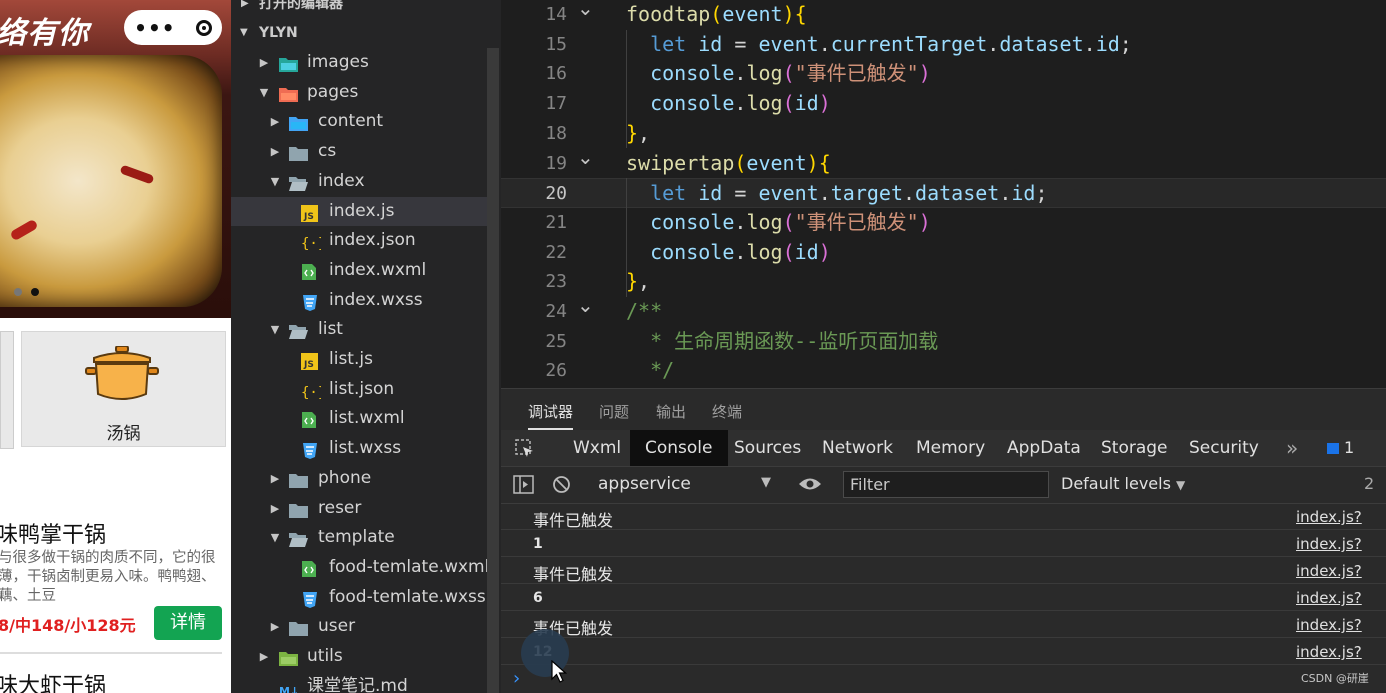  What do you see at coordinates (810, 484) in the screenshot?
I see `eye-icon` at bounding box center [810, 484].